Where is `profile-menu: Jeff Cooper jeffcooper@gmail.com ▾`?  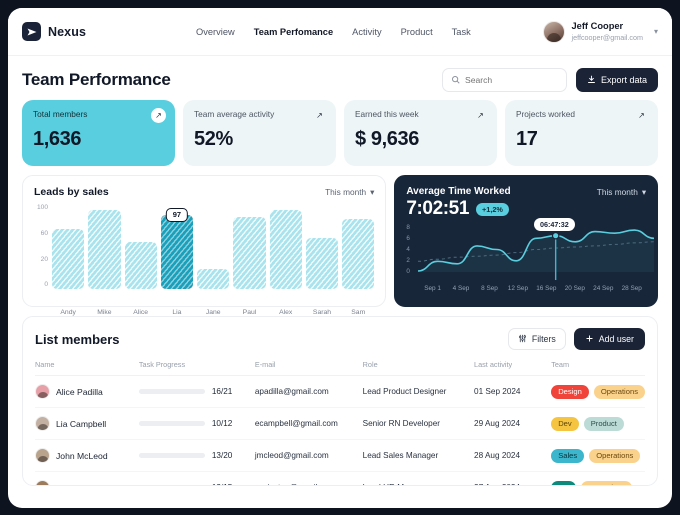 profile-menu: Jeff Cooper jeffcooper@gmail.com ▾ is located at coordinates (600, 31).